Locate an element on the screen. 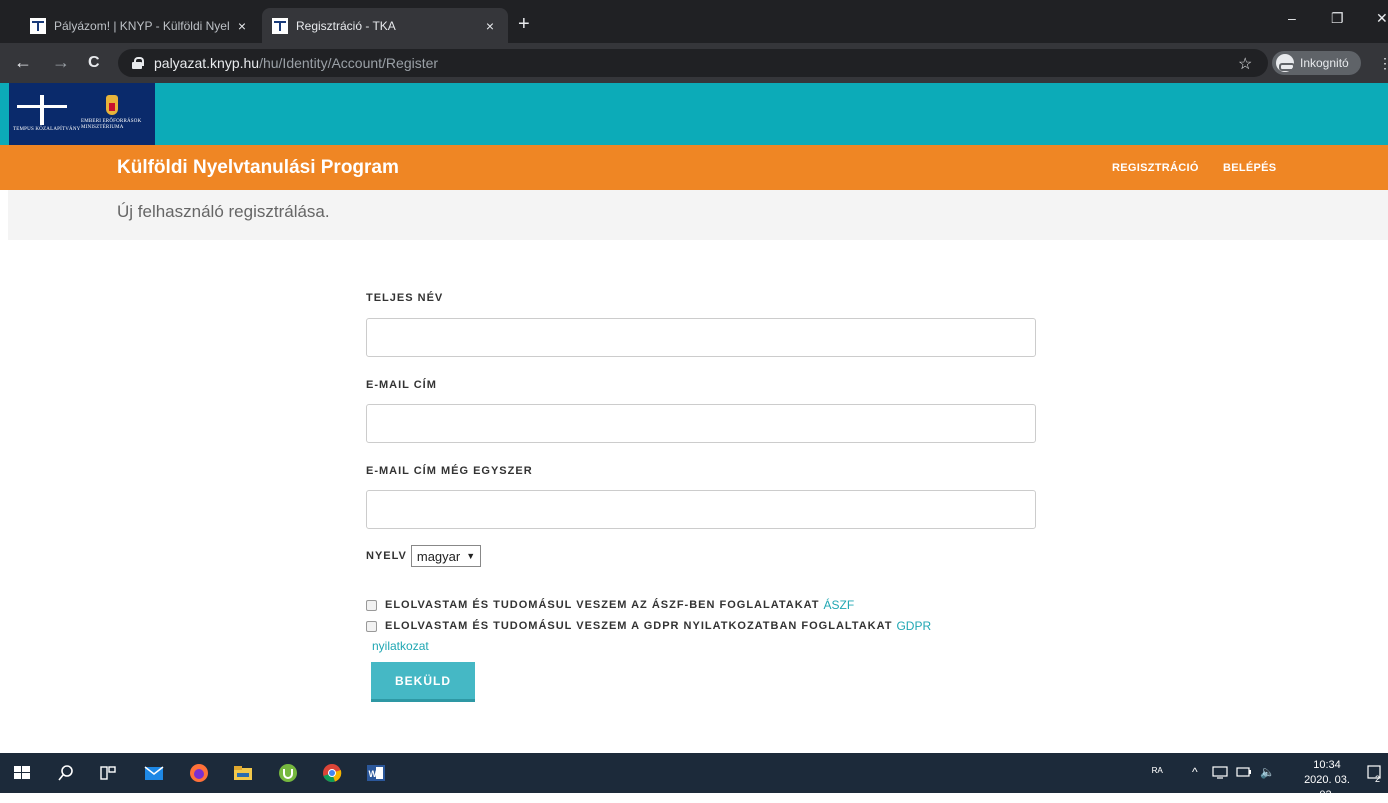  page-title: Új felhasználó regisztrálása. is located at coordinates (223, 211).